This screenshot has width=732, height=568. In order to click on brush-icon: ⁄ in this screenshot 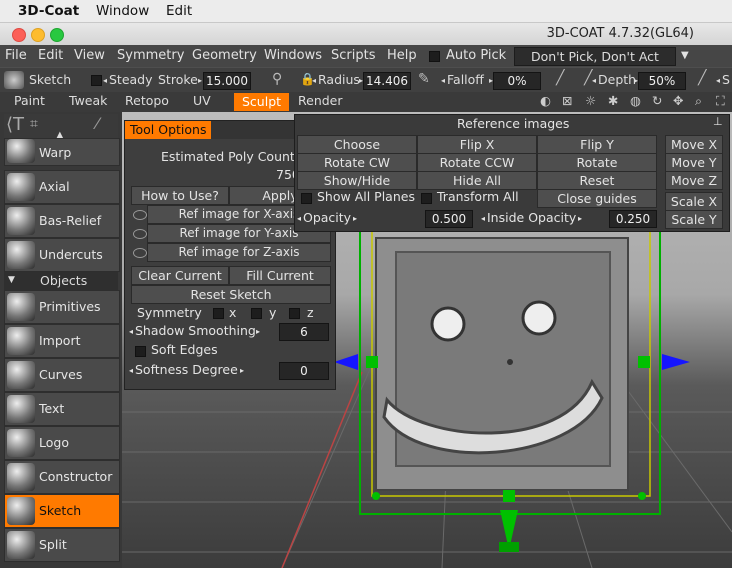, I will do `click(97, 123)`.